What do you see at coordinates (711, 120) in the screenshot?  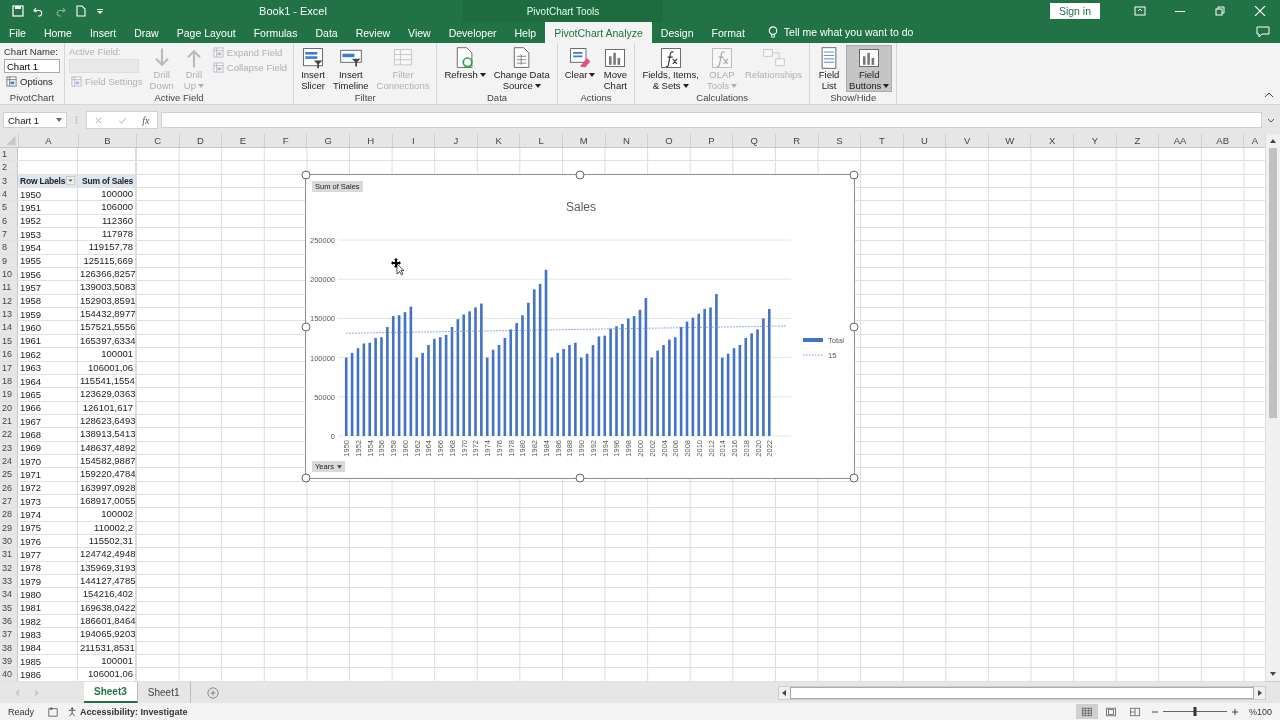 I see `formula-field` at bounding box center [711, 120].